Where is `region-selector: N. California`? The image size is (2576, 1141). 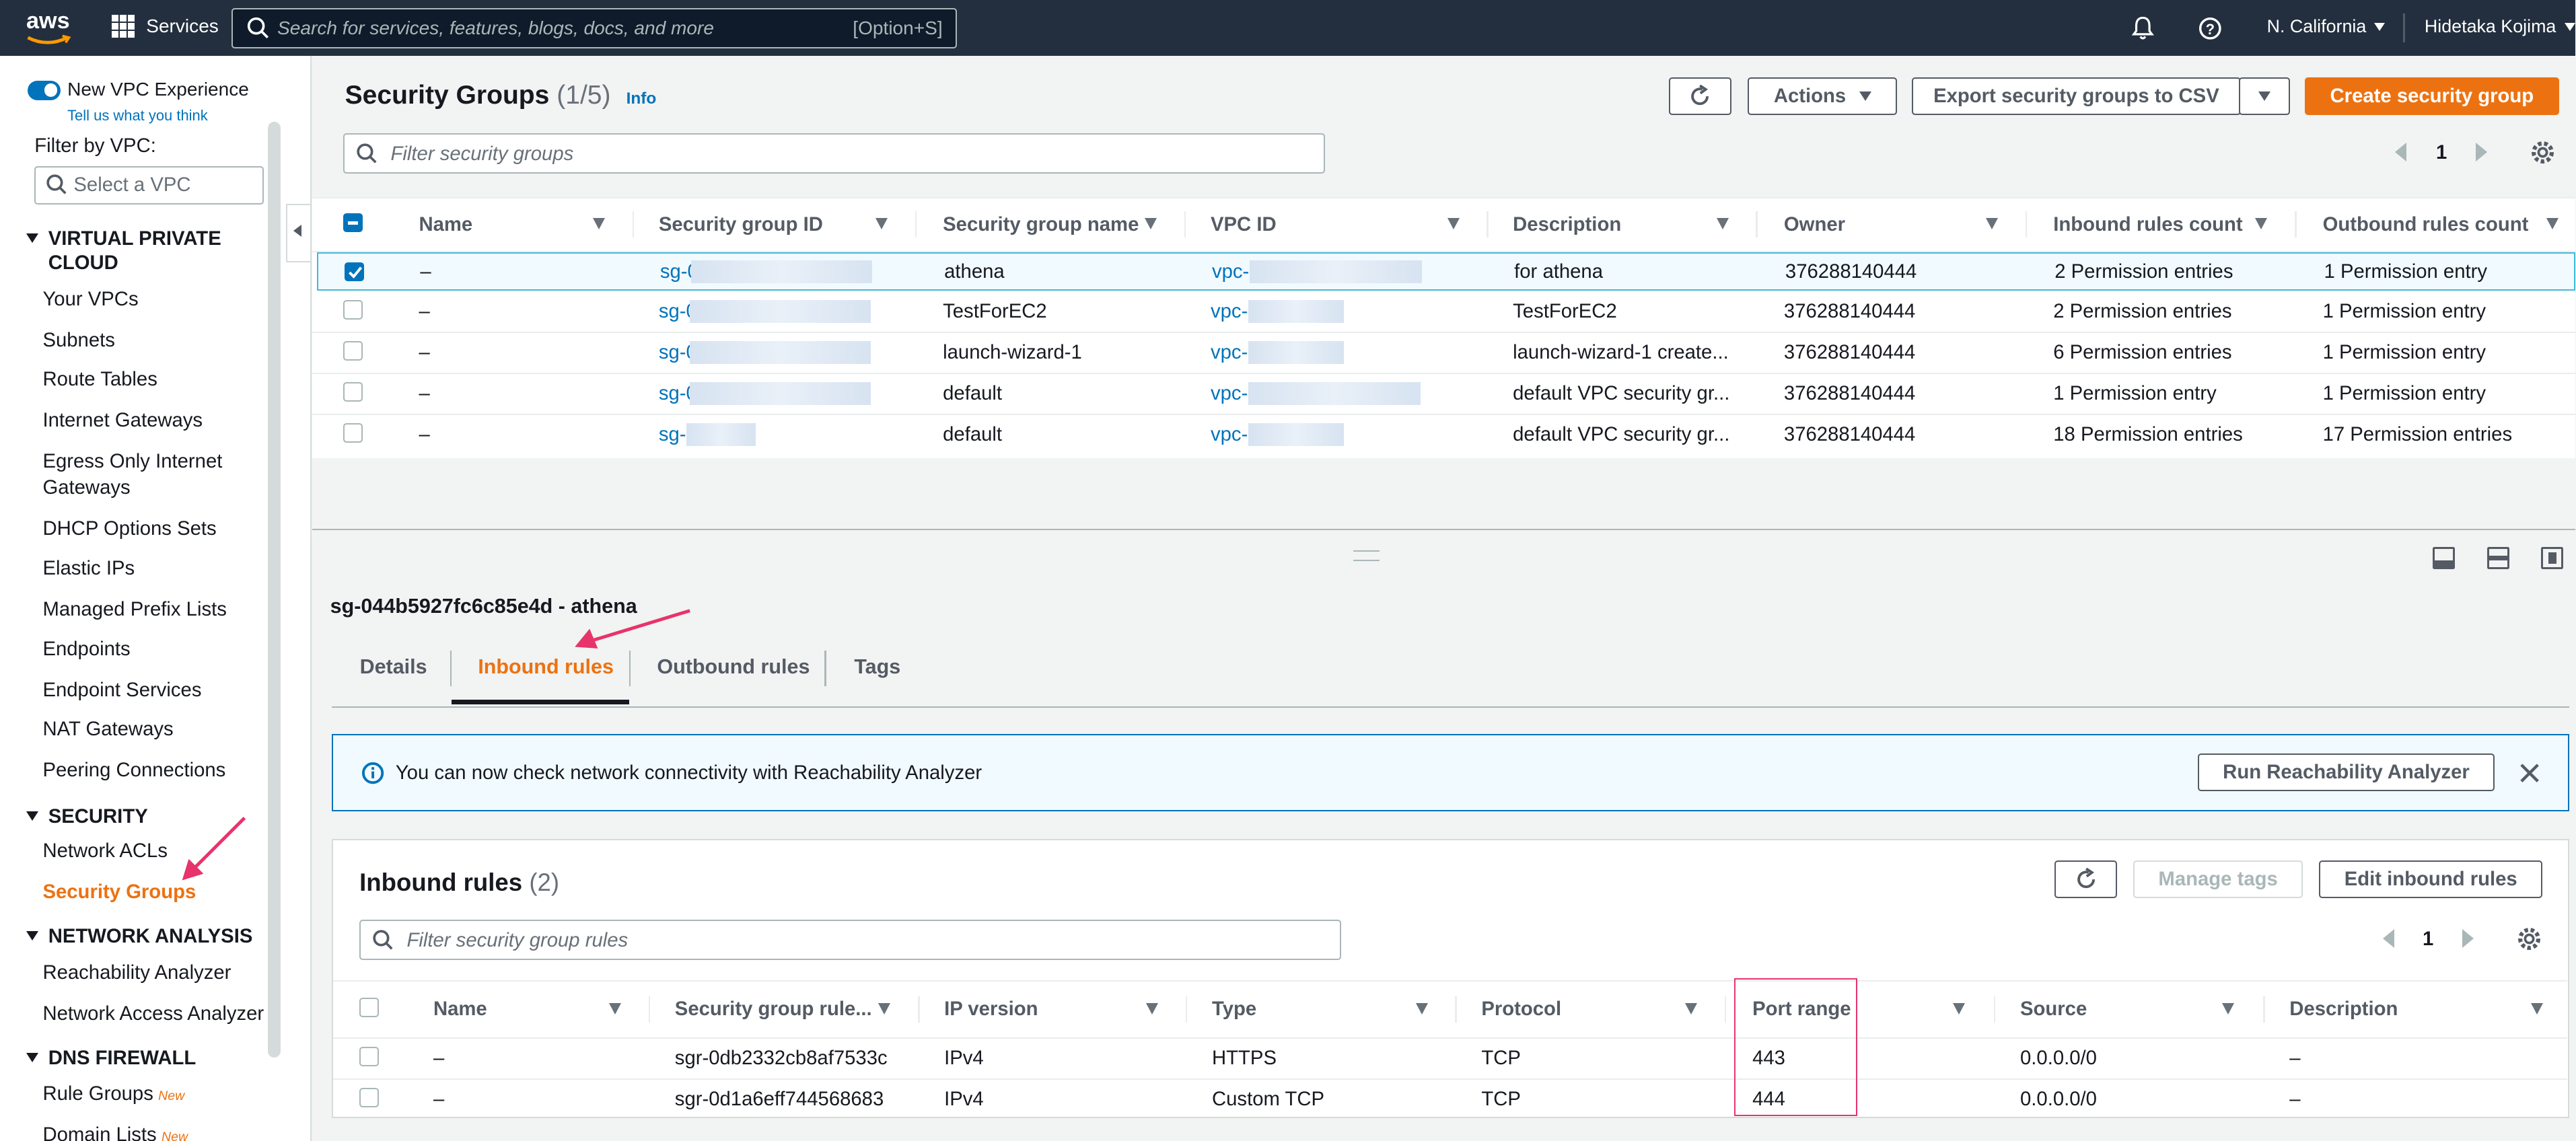 region-selector: N. California is located at coordinates (2326, 26).